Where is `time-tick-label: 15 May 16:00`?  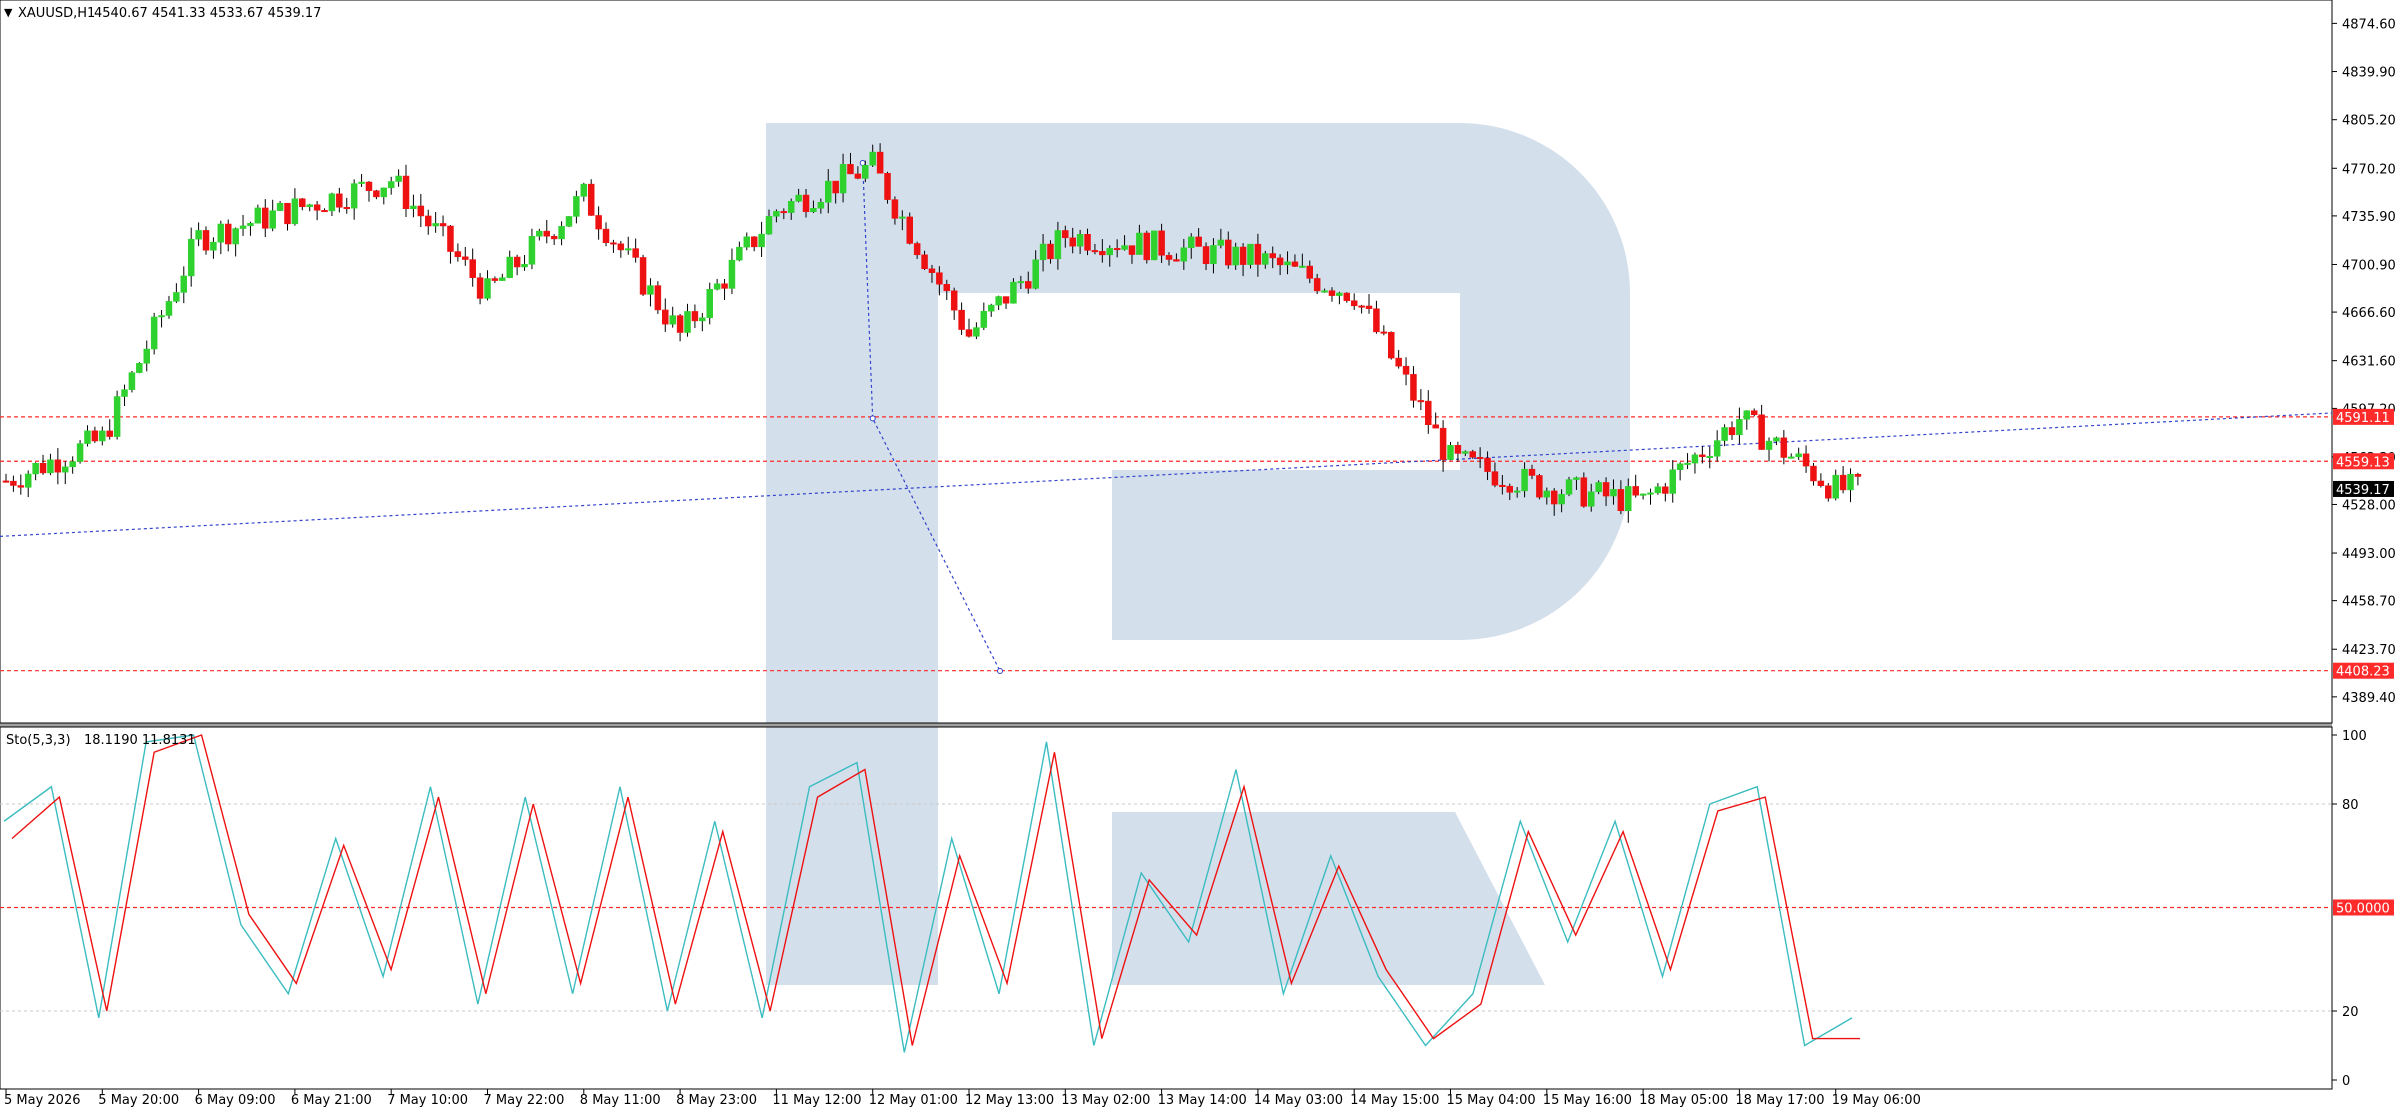
time-tick-label: 15 May 16:00 is located at coordinates (1587, 1100).